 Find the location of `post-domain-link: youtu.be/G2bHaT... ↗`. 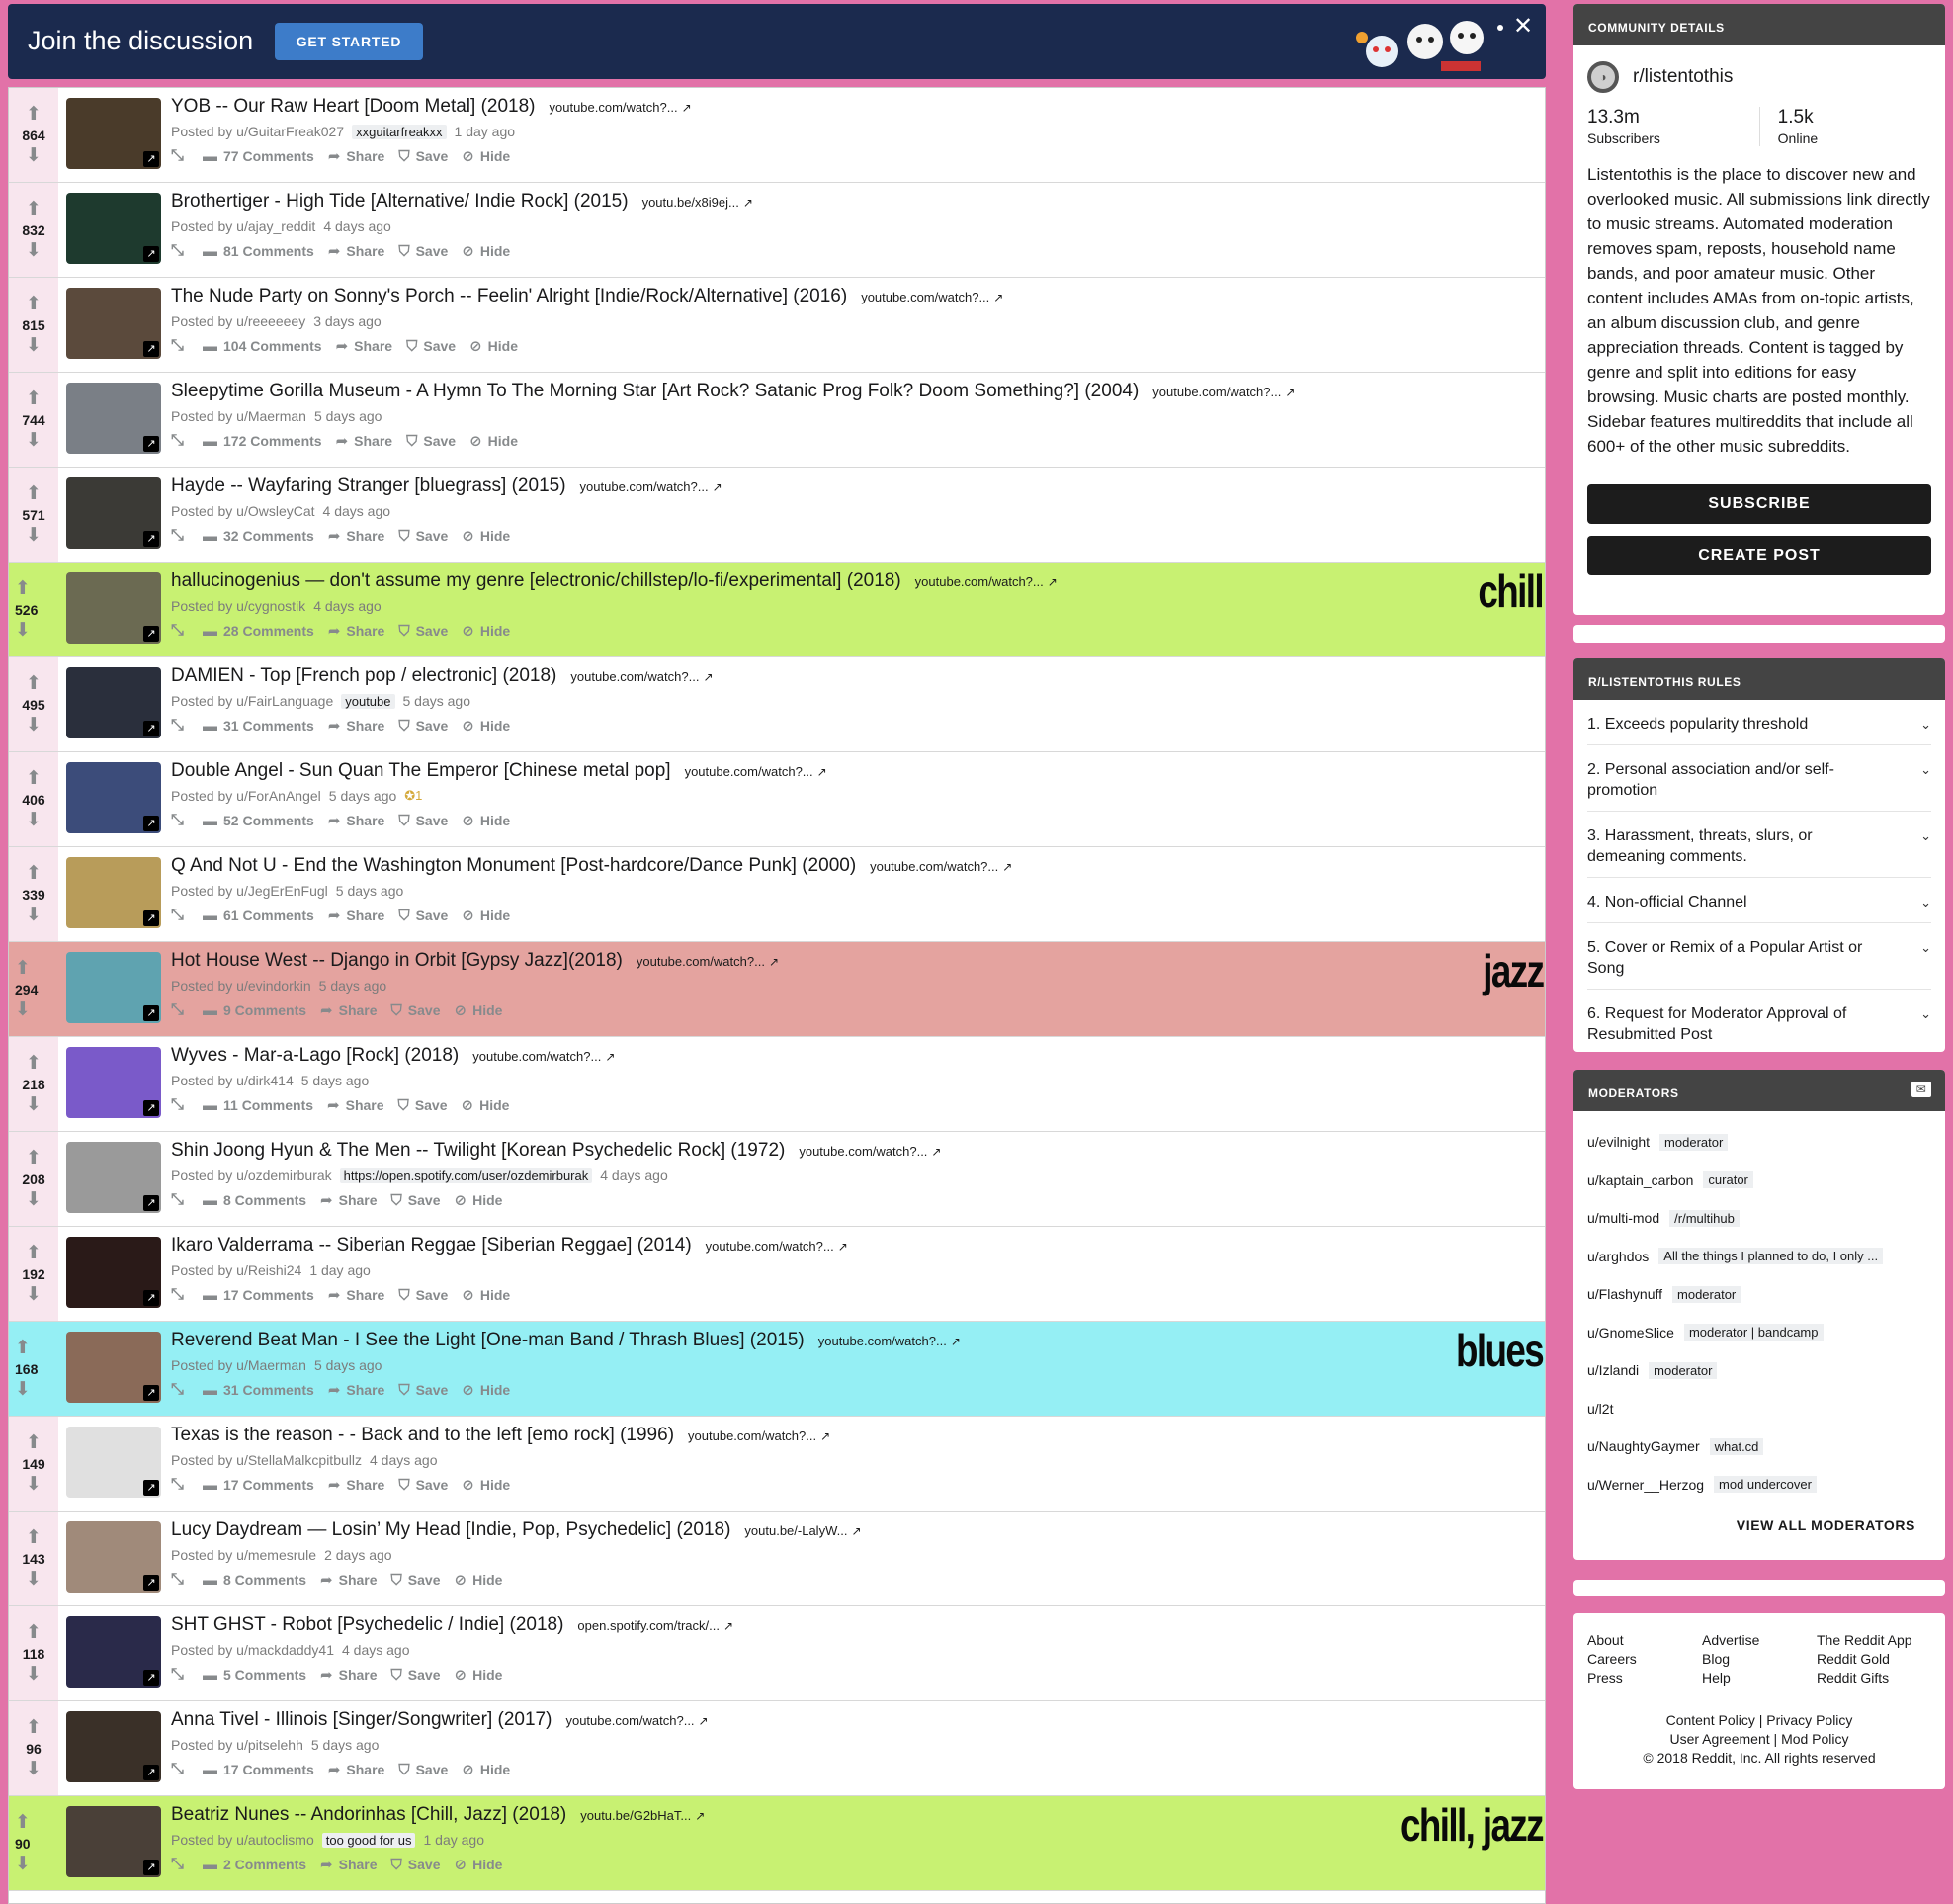

post-domain-link: youtu.be/G2bHaT... ↗ is located at coordinates (642, 1815).